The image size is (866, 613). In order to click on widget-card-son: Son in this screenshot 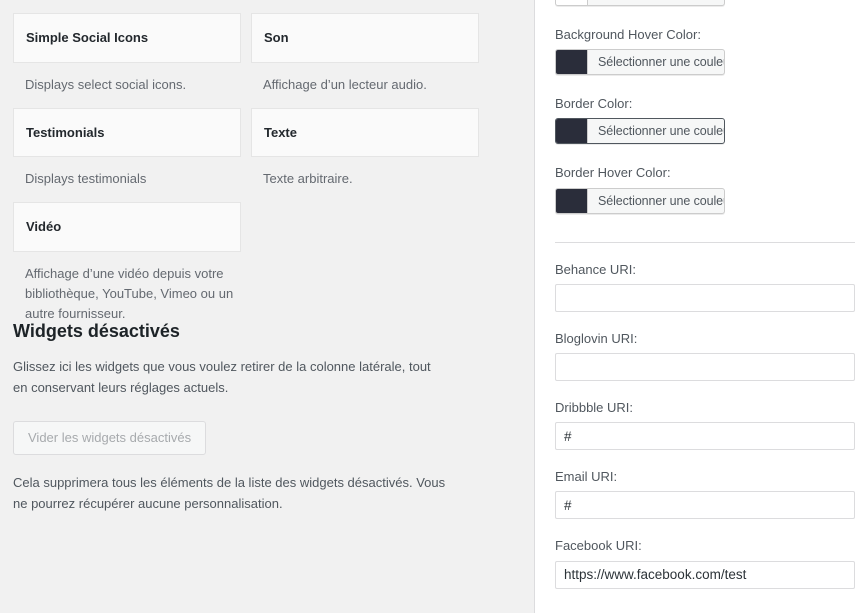, I will do `click(365, 38)`.